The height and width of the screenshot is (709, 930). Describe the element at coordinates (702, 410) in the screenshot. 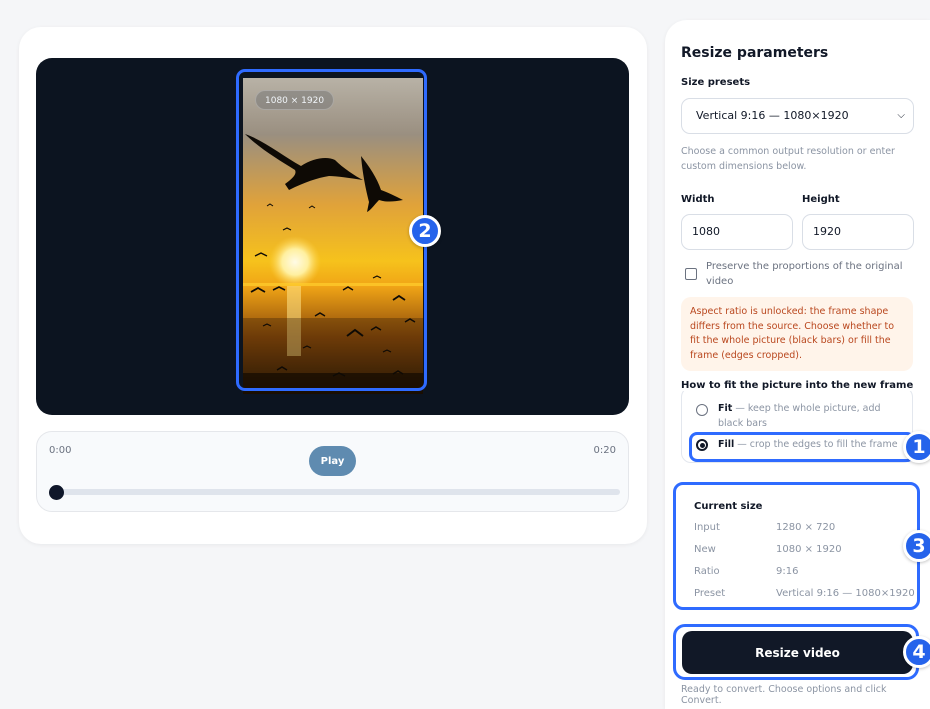

I see `fit-radio` at that location.